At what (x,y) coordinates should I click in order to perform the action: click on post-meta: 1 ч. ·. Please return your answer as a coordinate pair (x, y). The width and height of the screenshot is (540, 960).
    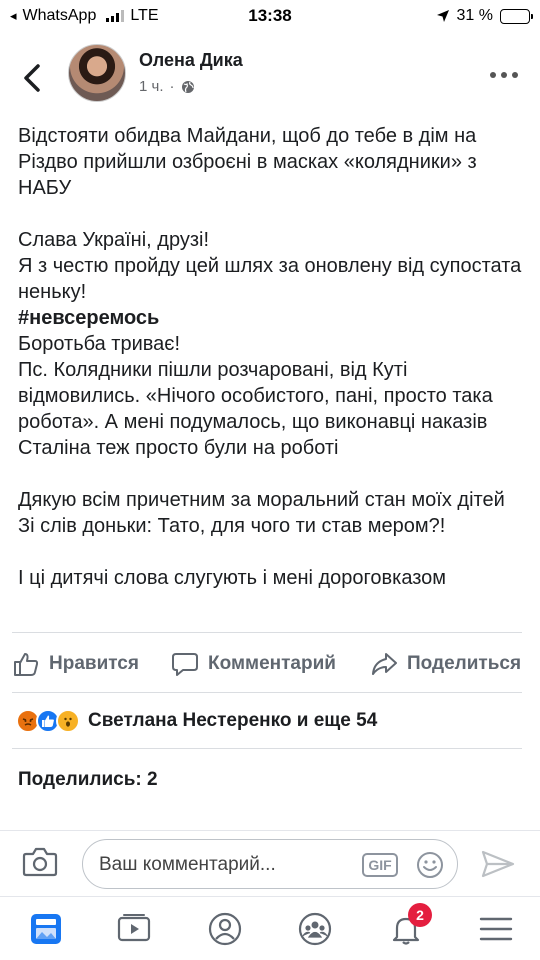
    Looking at the image, I should click on (167, 86).